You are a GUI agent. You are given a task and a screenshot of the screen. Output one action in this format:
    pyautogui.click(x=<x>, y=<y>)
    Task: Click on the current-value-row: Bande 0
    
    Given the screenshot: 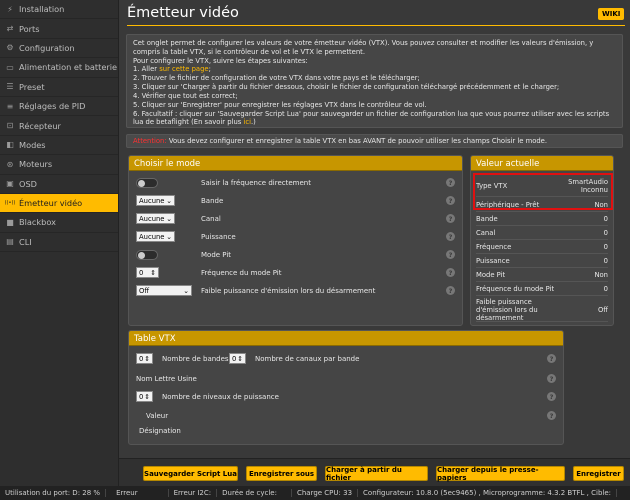 What is the action you would take?
    pyautogui.click(x=542, y=219)
    